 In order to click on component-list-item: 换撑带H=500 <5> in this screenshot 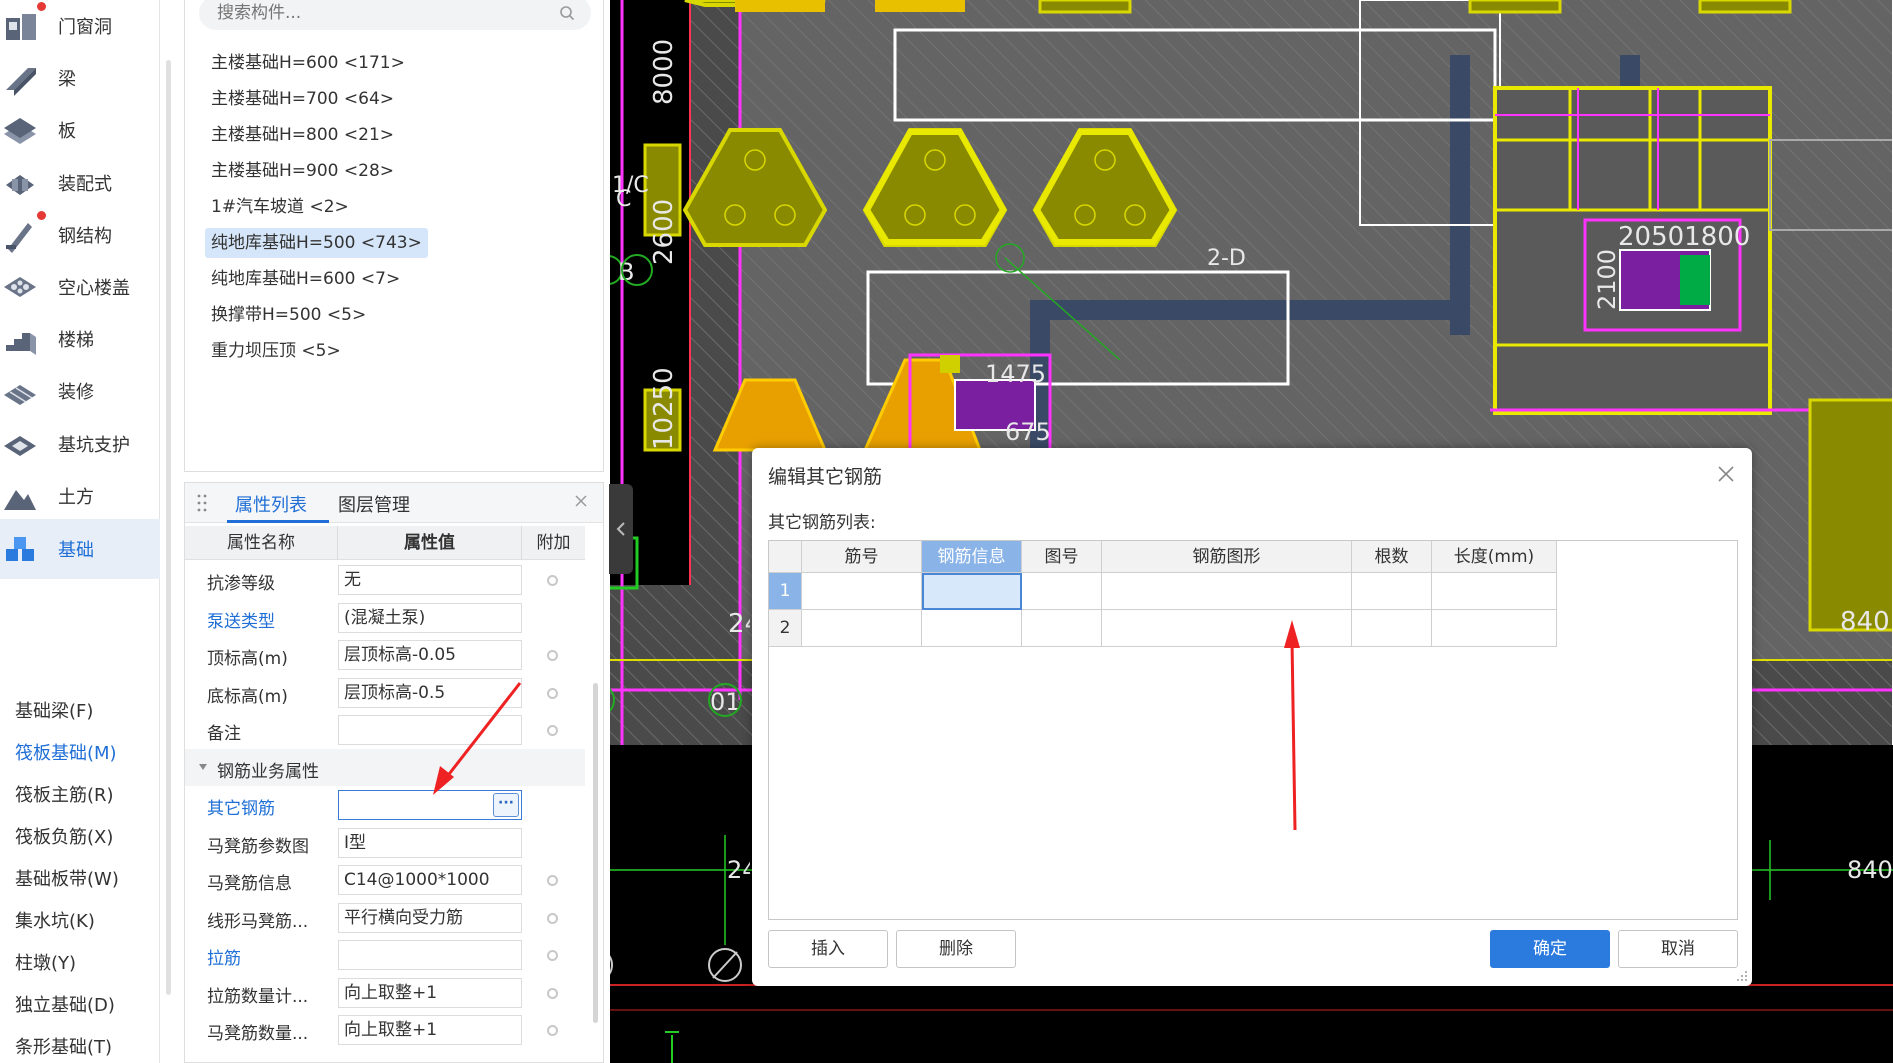, I will do `click(288, 315)`.